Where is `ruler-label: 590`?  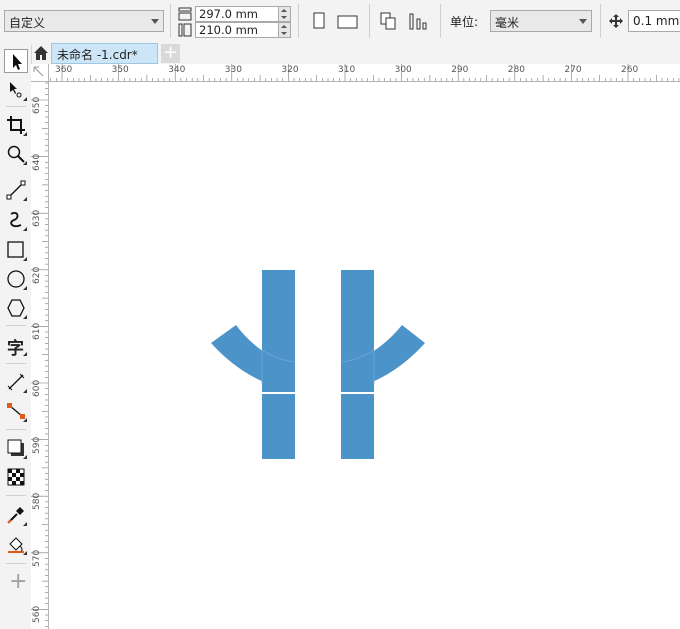 ruler-label: 590 is located at coordinates (37, 445).